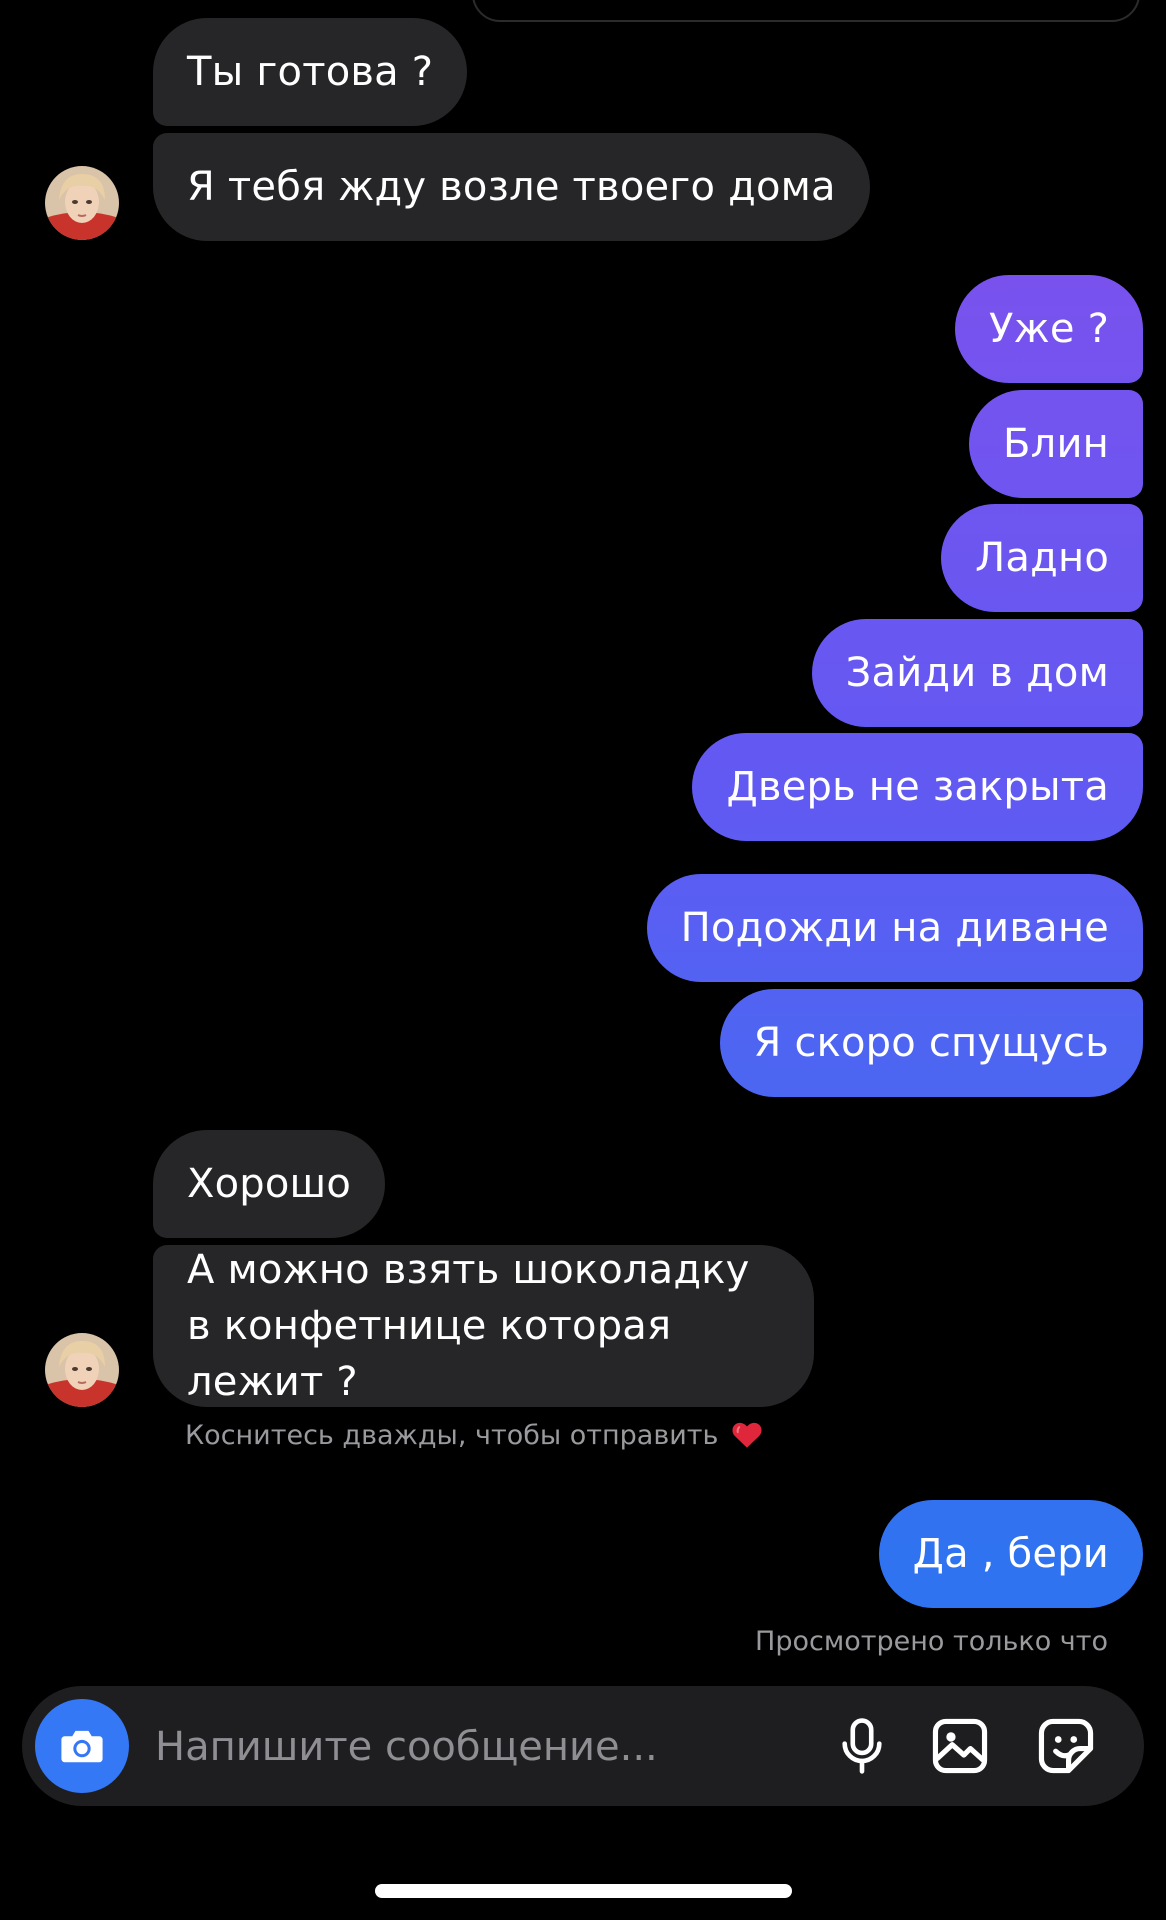  I want to click on message-text: Подожди на диване, so click(894, 928).